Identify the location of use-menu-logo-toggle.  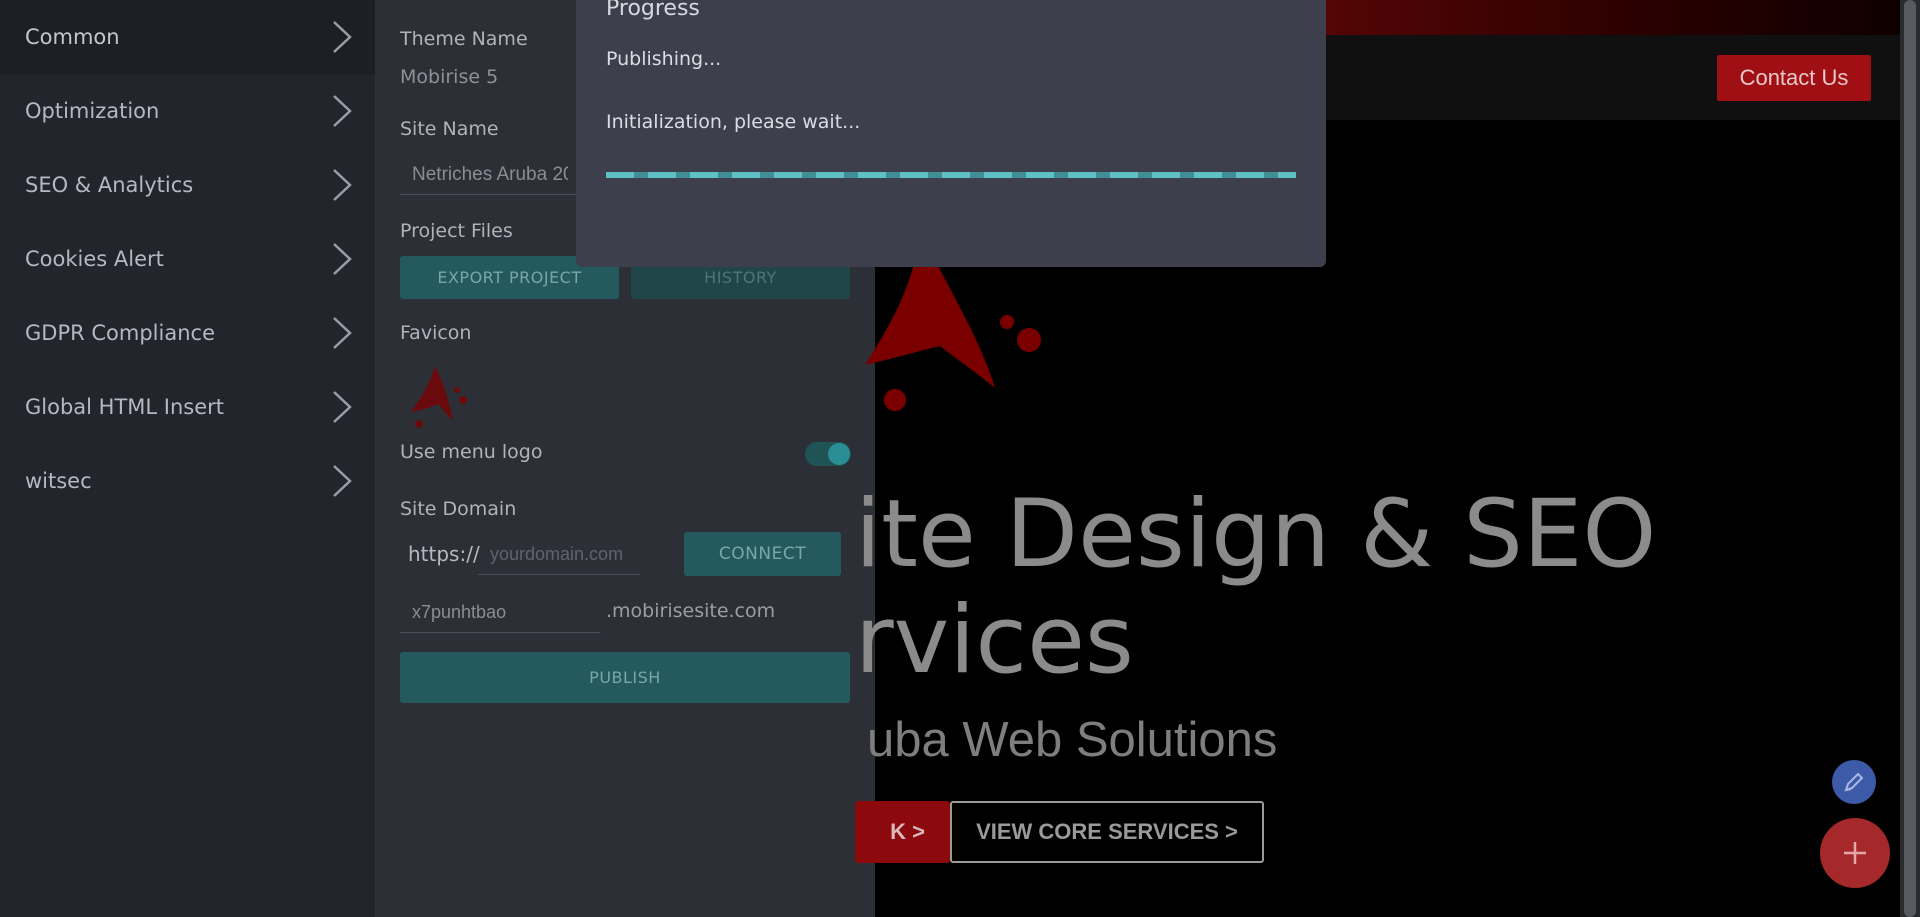
(828, 454).